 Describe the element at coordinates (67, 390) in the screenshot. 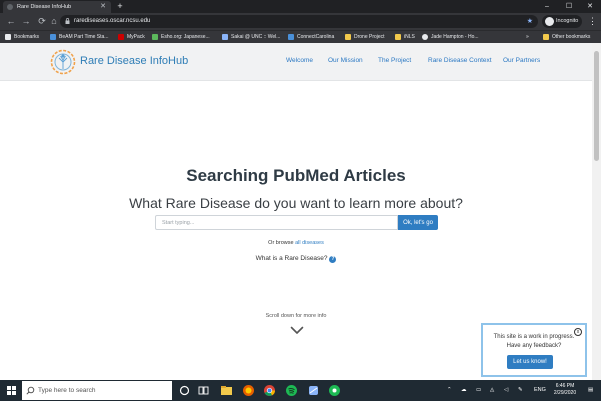

I see `taskbar-search-placeholder: Type here to search` at that location.